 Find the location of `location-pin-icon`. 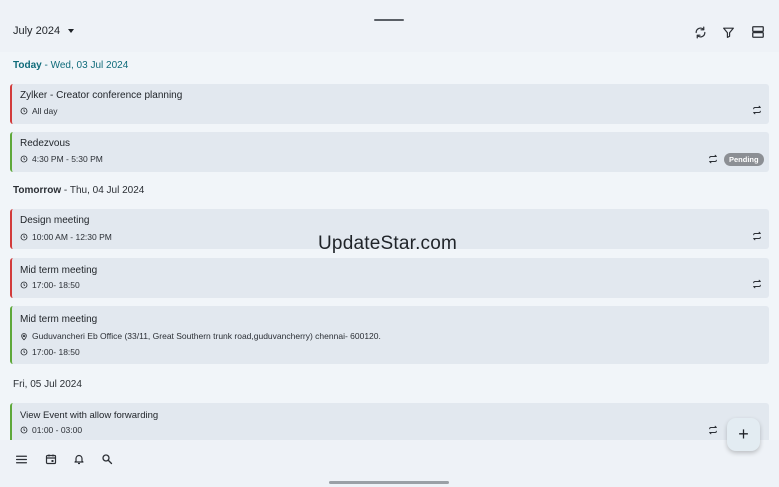

location-pin-icon is located at coordinates (24, 336).